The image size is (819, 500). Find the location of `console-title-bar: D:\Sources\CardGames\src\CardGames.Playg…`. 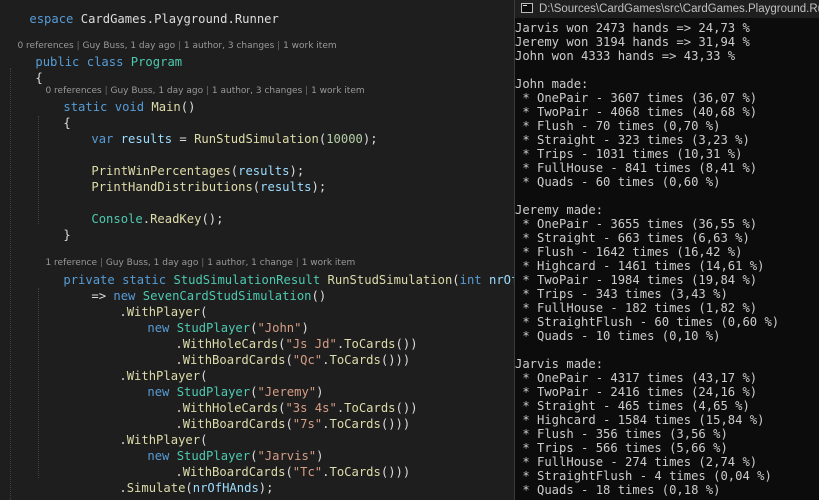

console-title-bar: D:\Sources\CardGames\src\CardGames.Playg… is located at coordinates (667, 9).